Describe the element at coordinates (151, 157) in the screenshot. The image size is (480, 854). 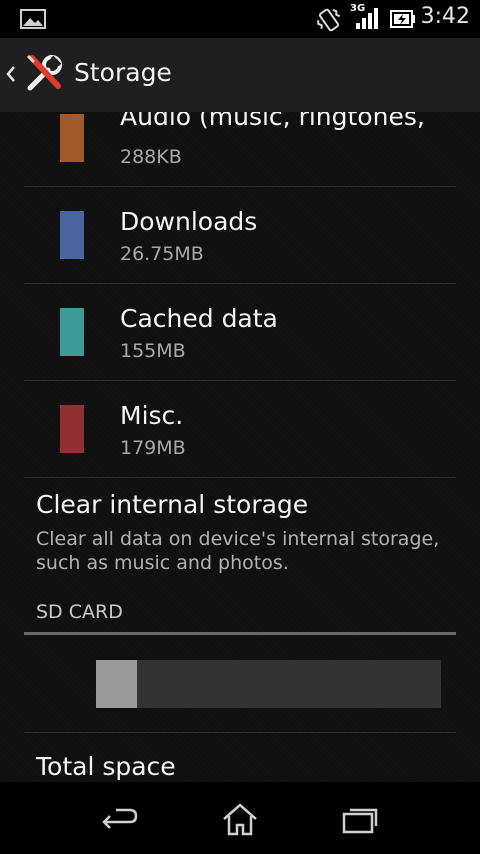
I see `storage-item-value: 288KB` at that location.